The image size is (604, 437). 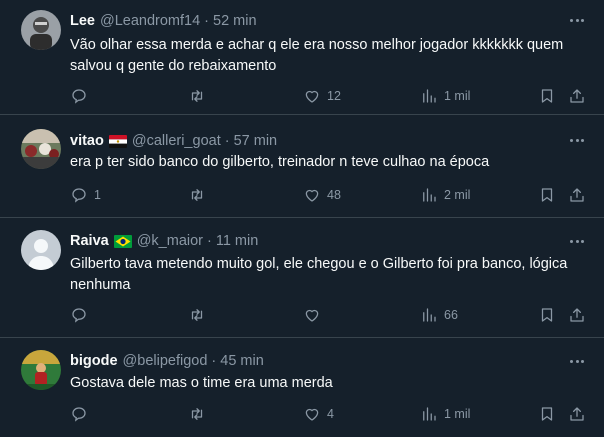 What do you see at coordinates (256, 141) in the screenshot?
I see `timestamp: 57 min` at bounding box center [256, 141].